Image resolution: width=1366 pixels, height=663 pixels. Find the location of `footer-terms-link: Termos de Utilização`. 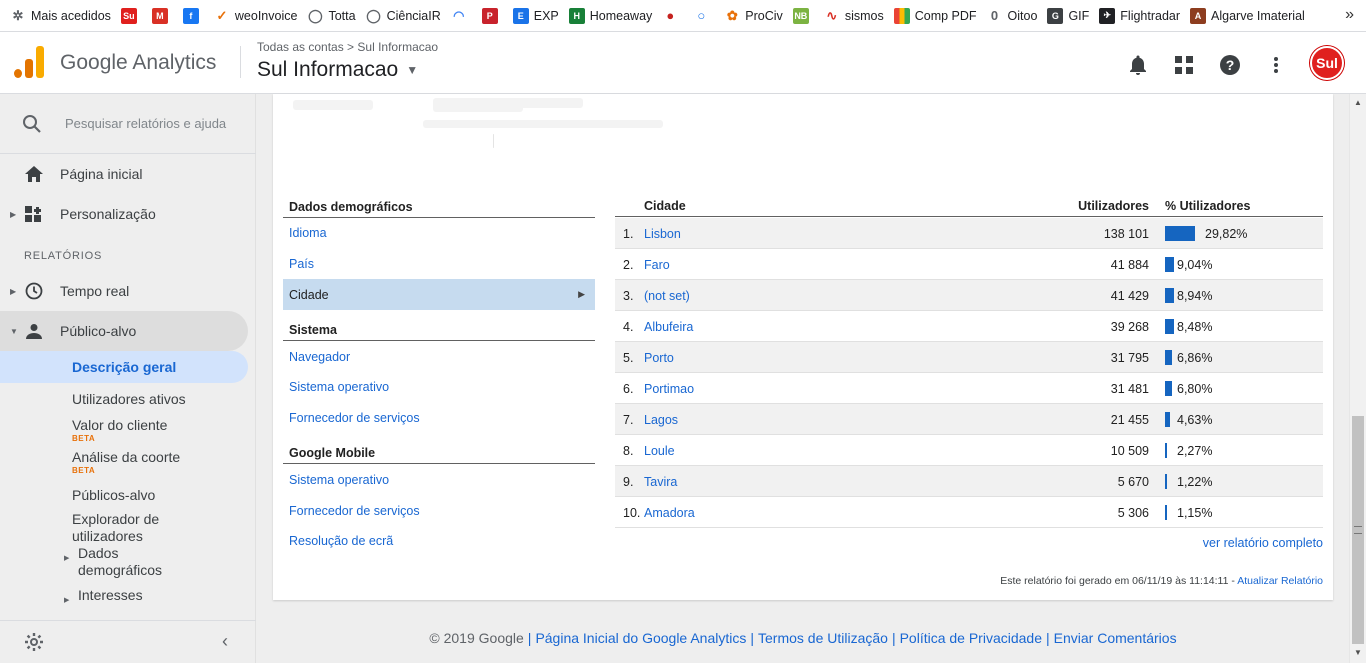

footer-terms-link: Termos de Utilização is located at coordinates (823, 638).